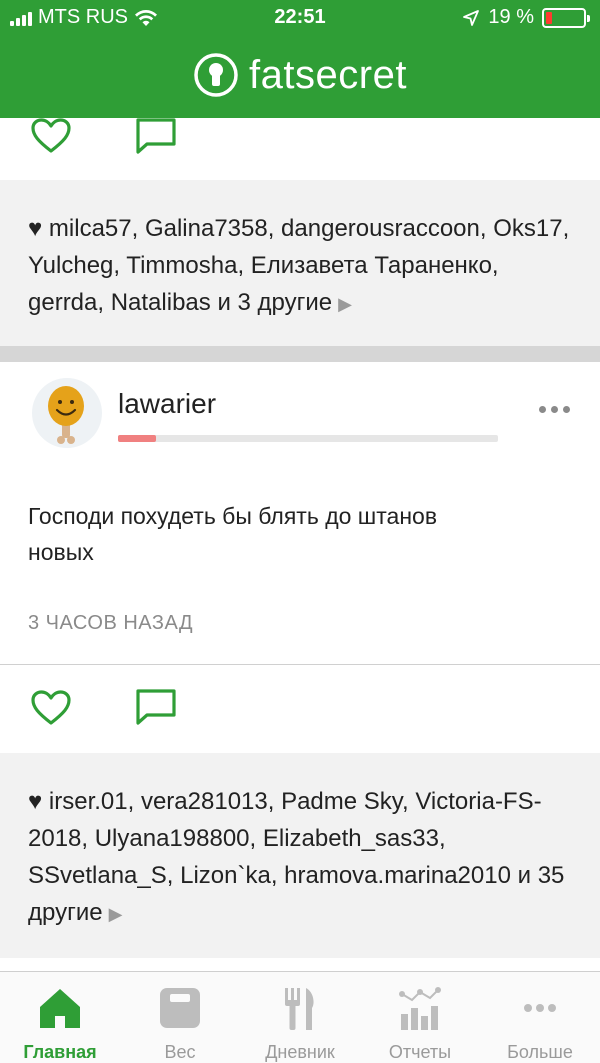  I want to click on brand-name: fatsecret, so click(328, 74).